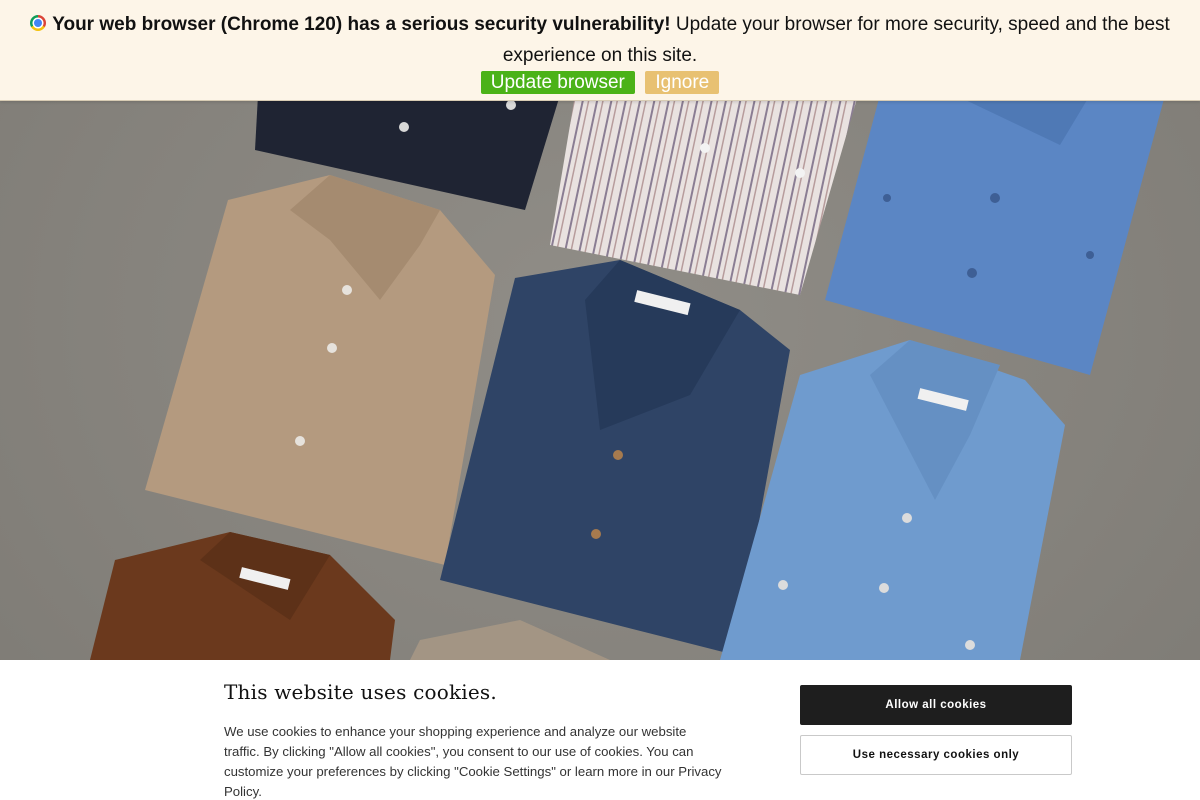 Image resolution: width=1200 pixels, height=800 pixels. I want to click on ignore-button: Ignore, so click(682, 82).